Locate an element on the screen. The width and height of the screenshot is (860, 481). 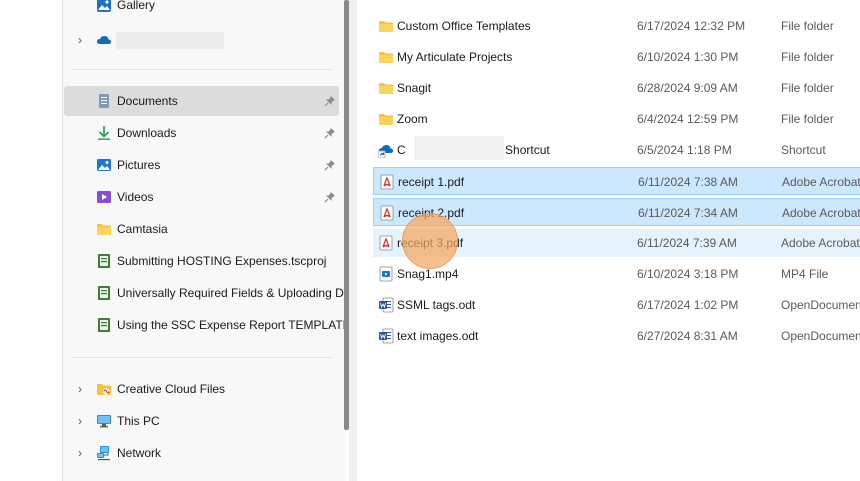
onedrive-shortcut-icon is located at coordinates (385, 150).